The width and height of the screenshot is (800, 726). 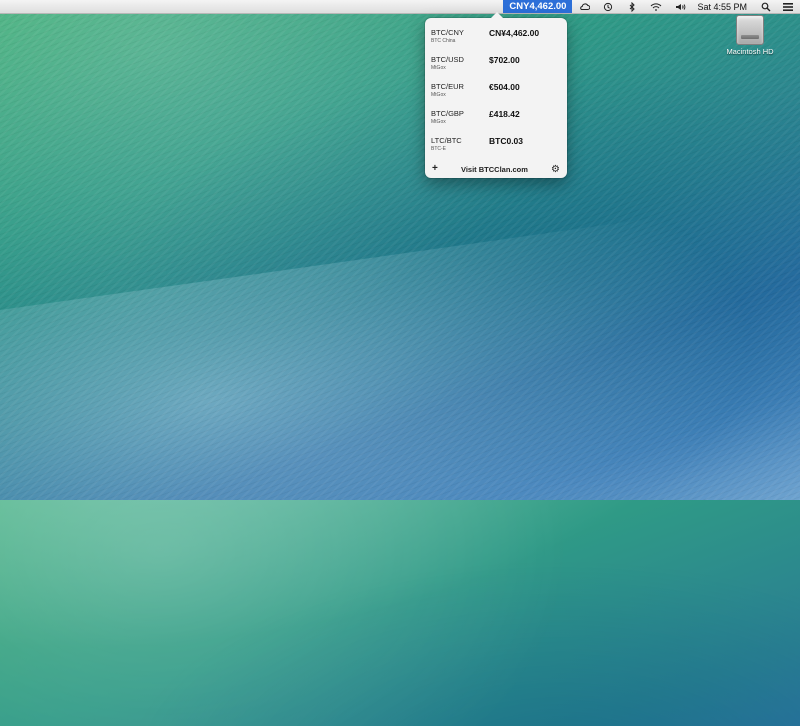 I want to click on pair-label: BTC/CNY, so click(x=447, y=32).